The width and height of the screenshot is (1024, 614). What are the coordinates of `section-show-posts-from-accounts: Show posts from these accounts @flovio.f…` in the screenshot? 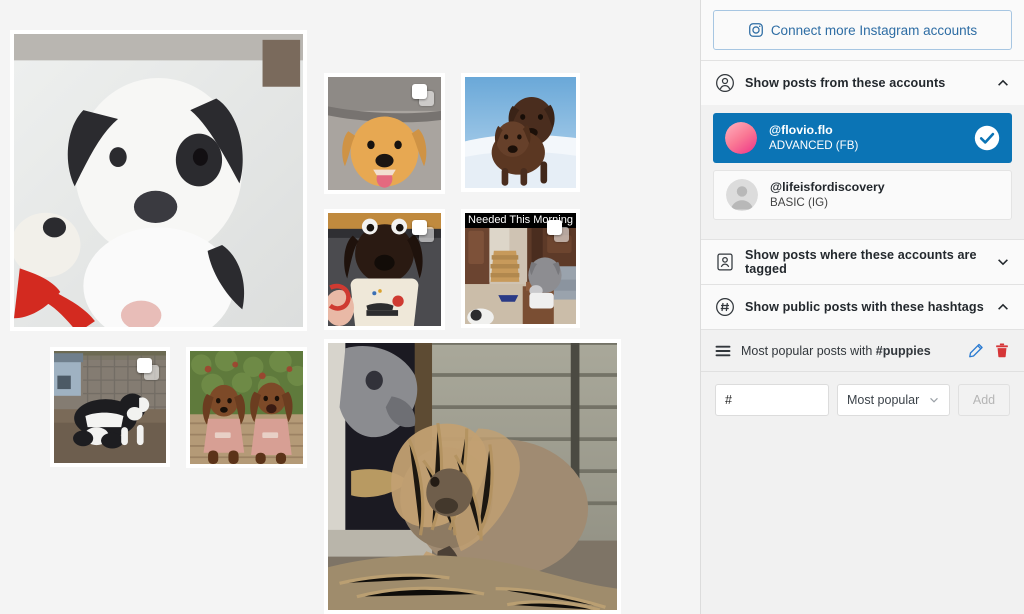 It's located at (862, 150).